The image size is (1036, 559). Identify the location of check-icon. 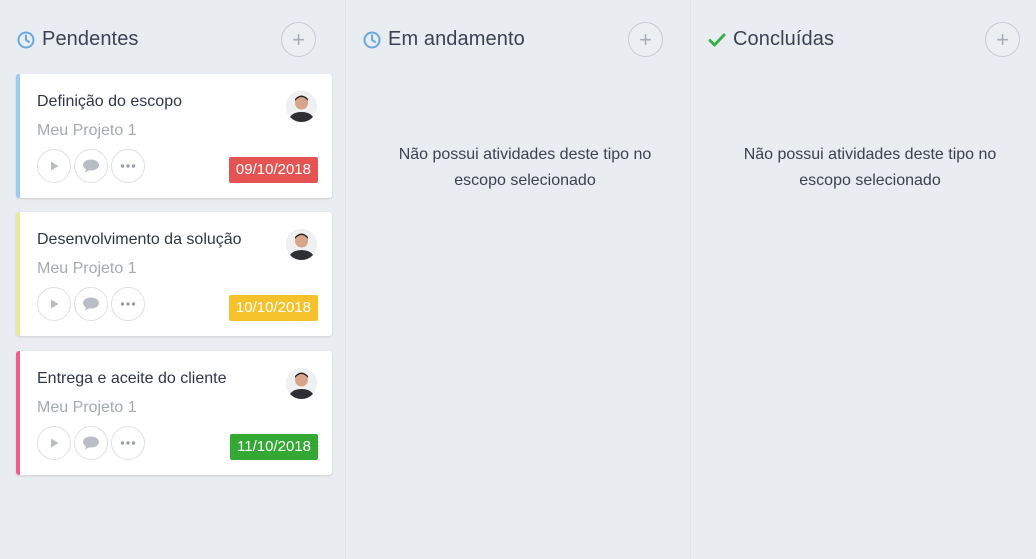
(717, 40).